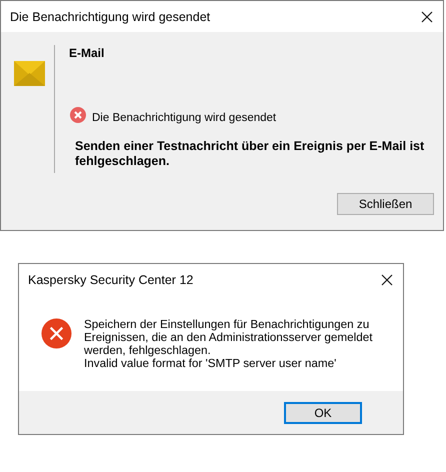 The image size is (446, 472). Describe the element at coordinates (29, 73) in the screenshot. I see `envelope-icon` at that location.